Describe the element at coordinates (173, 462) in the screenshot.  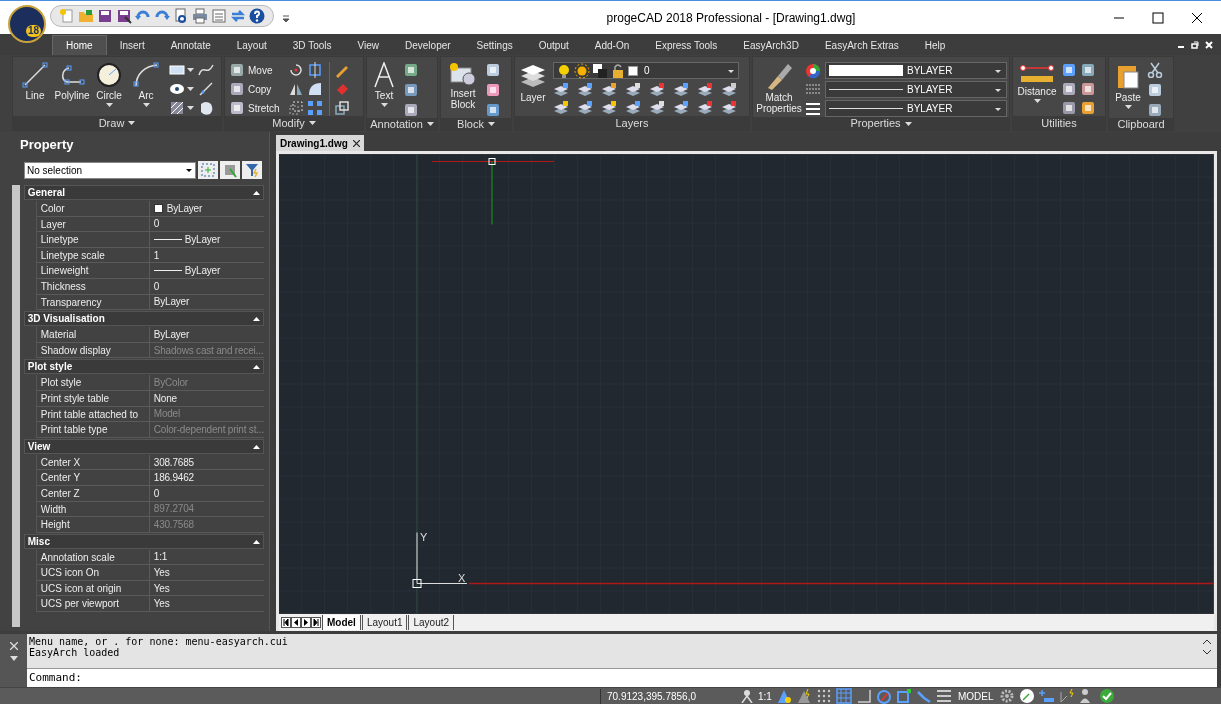
I see `property-value: 308.7685` at that location.